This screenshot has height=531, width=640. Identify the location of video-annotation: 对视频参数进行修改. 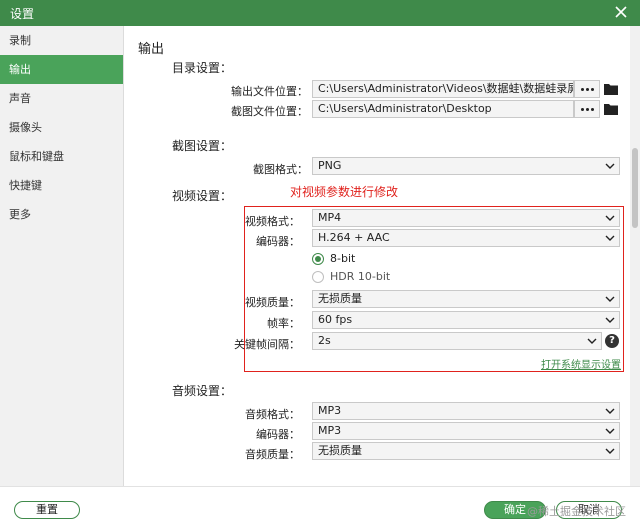
(344, 192).